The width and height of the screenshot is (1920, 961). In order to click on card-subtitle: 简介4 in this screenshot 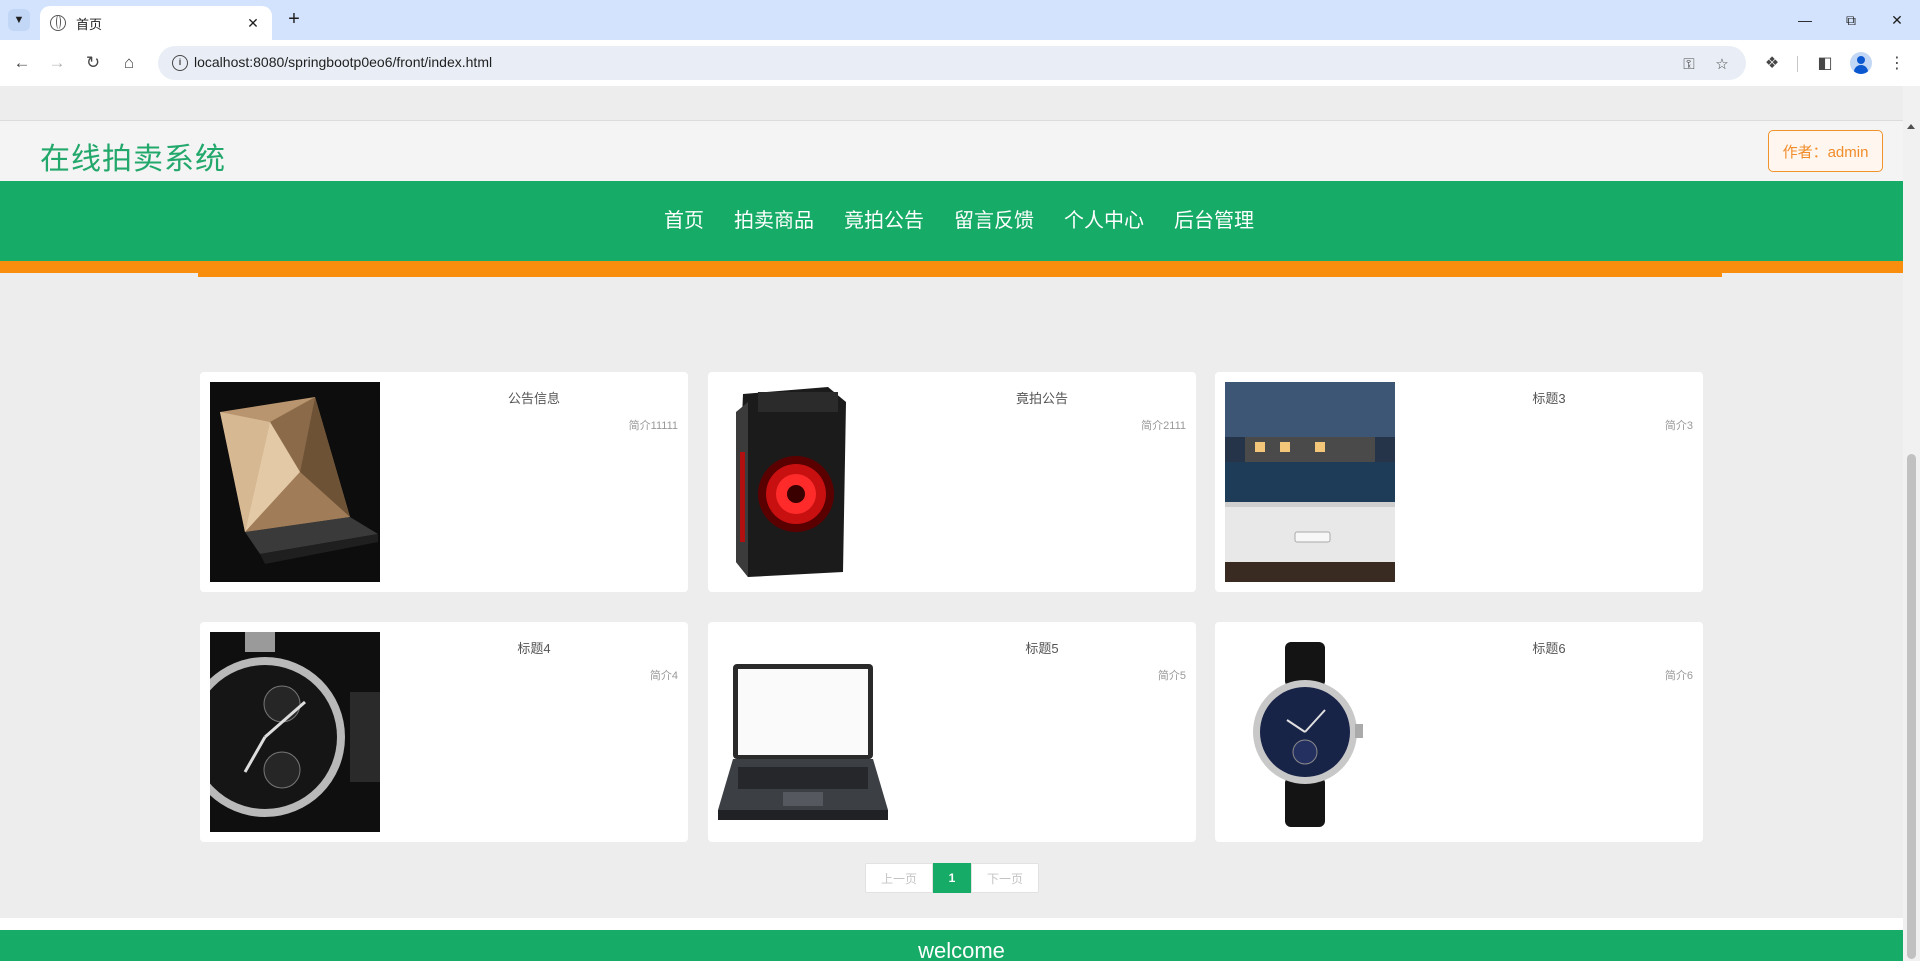, I will do `click(663, 676)`.